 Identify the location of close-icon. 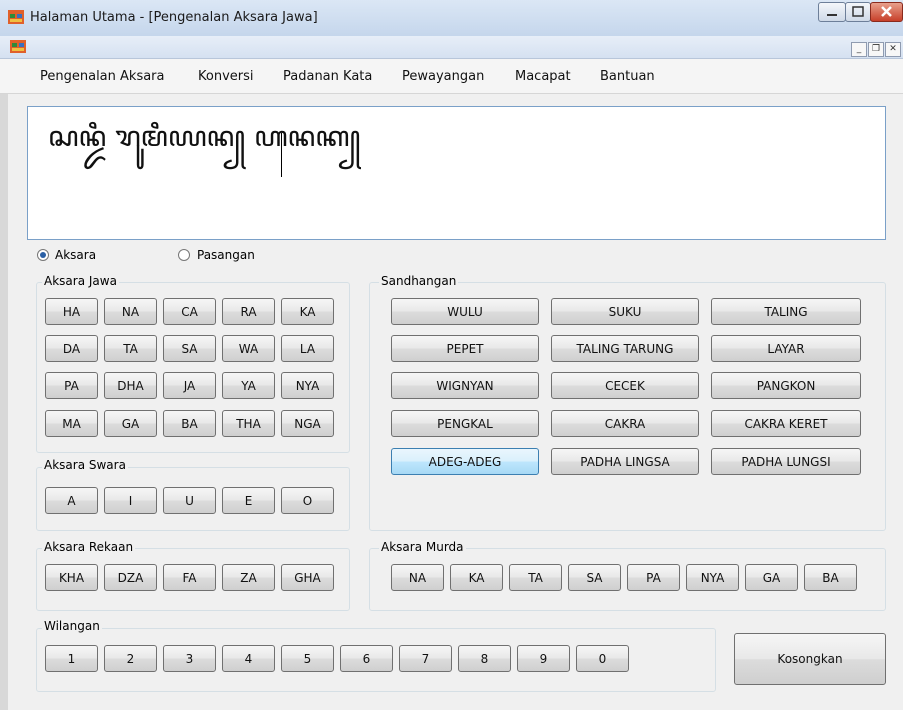
(886, 11).